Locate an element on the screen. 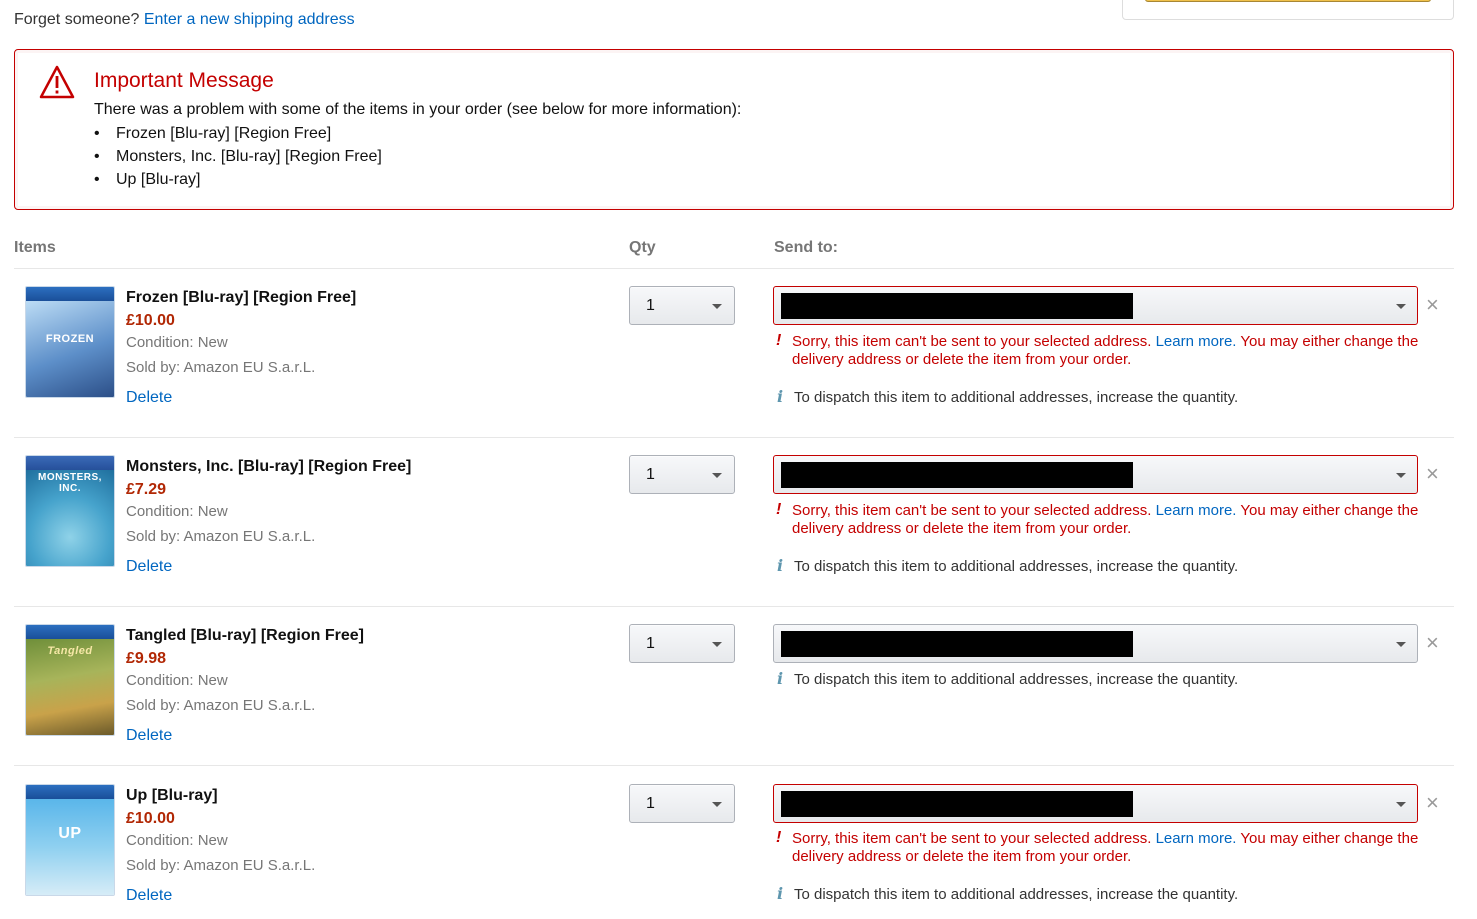 The width and height of the screenshot is (1477, 919). items-column-header: Items is located at coordinates (35, 247).